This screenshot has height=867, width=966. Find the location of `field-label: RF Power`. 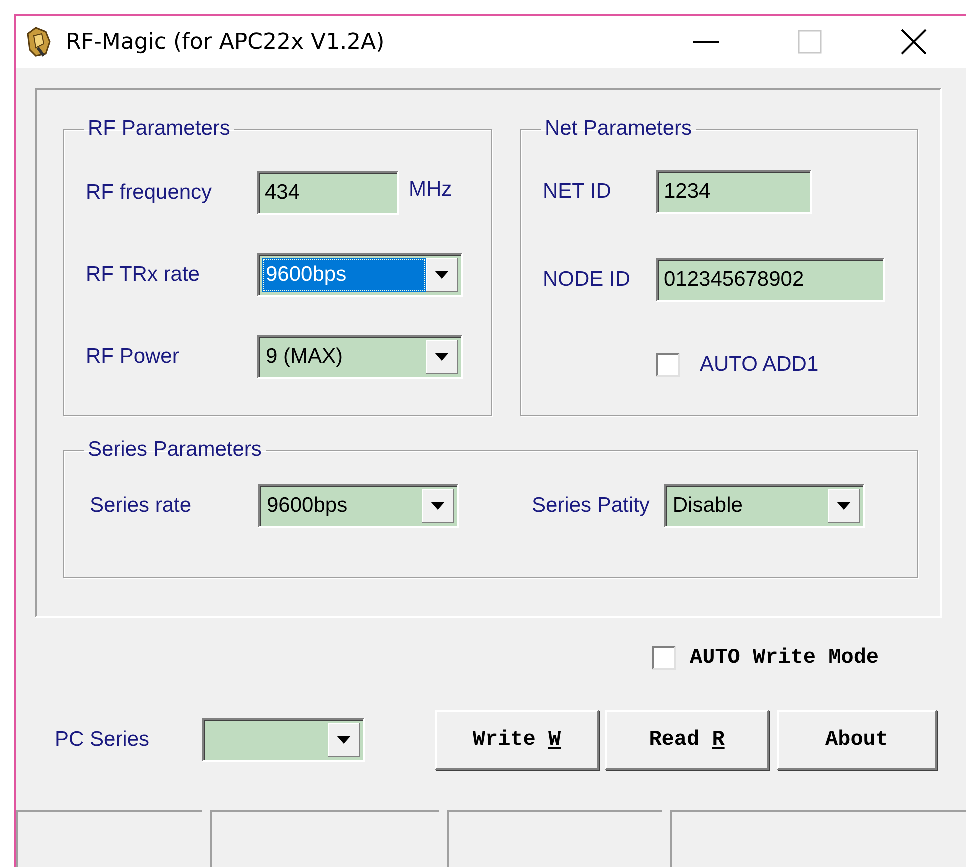

field-label: RF Power is located at coordinates (133, 357).